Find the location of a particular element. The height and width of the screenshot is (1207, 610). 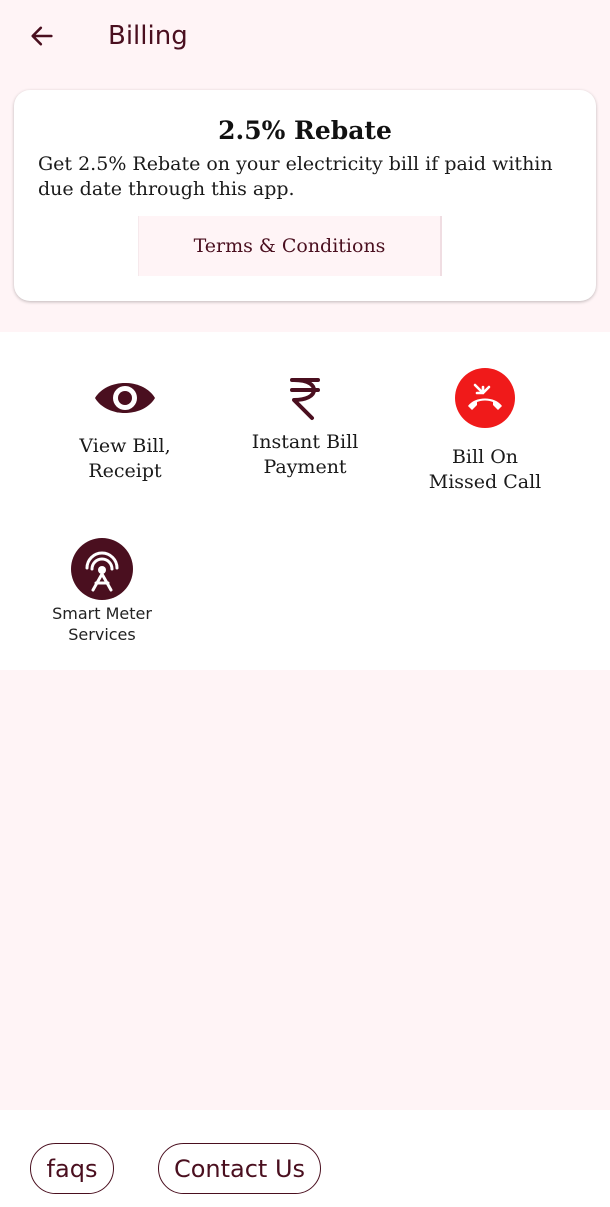

missed-call-label-line2: Missed Call is located at coordinates (485, 482).